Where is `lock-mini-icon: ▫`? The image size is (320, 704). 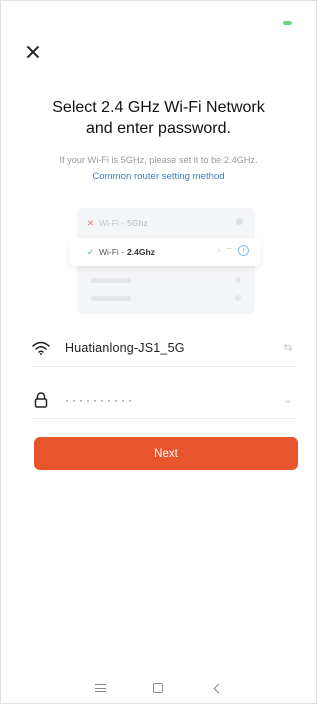 lock-mini-icon: ▫ is located at coordinates (219, 250).